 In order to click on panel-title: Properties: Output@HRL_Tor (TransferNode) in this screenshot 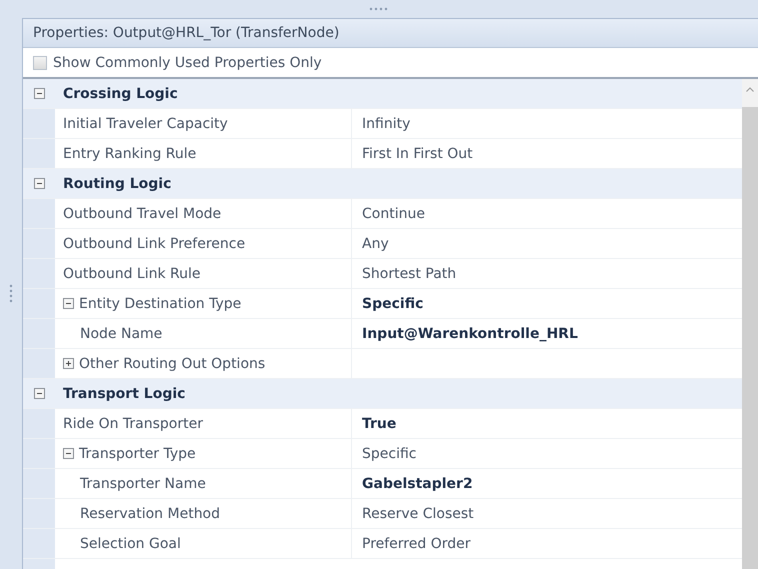, I will do `click(186, 33)`.